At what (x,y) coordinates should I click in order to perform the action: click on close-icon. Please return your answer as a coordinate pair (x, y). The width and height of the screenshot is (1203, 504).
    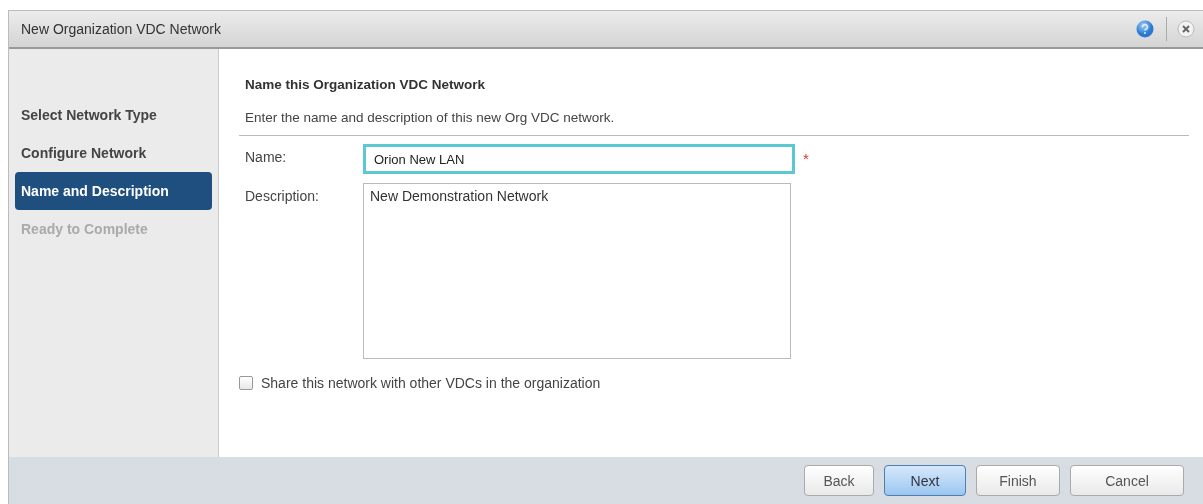
    Looking at the image, I should click on (1186, 29).